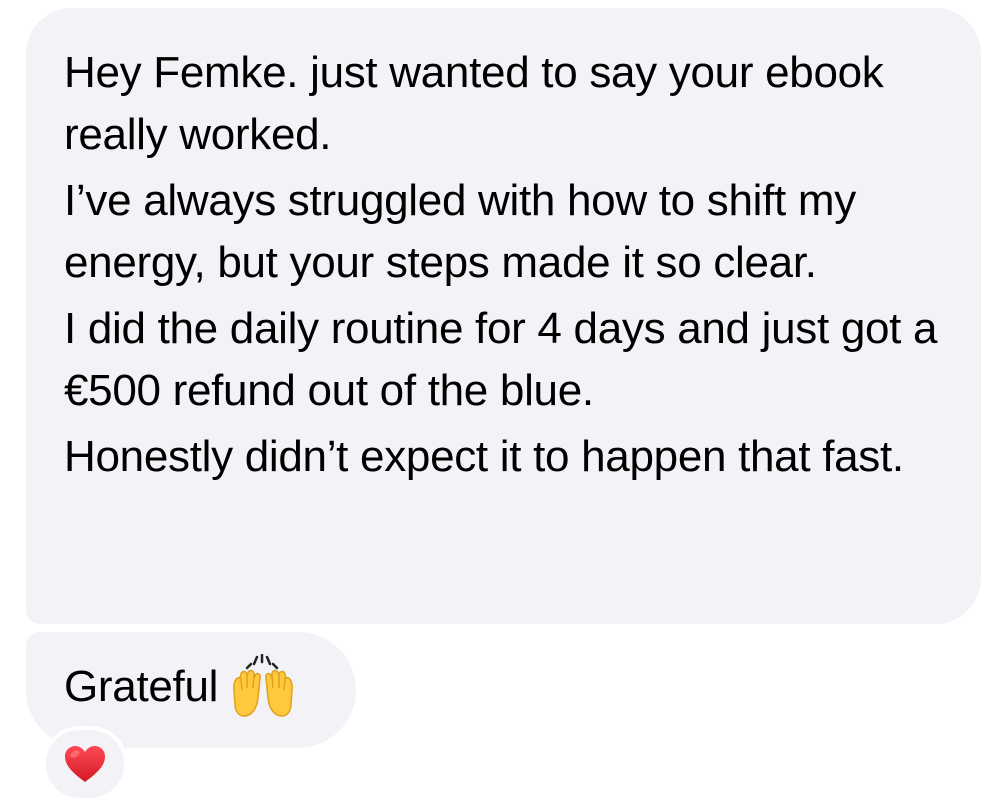 This screenshot has height=806, width=1001. I want to click on message-text: Grateful, so click(141, 686).